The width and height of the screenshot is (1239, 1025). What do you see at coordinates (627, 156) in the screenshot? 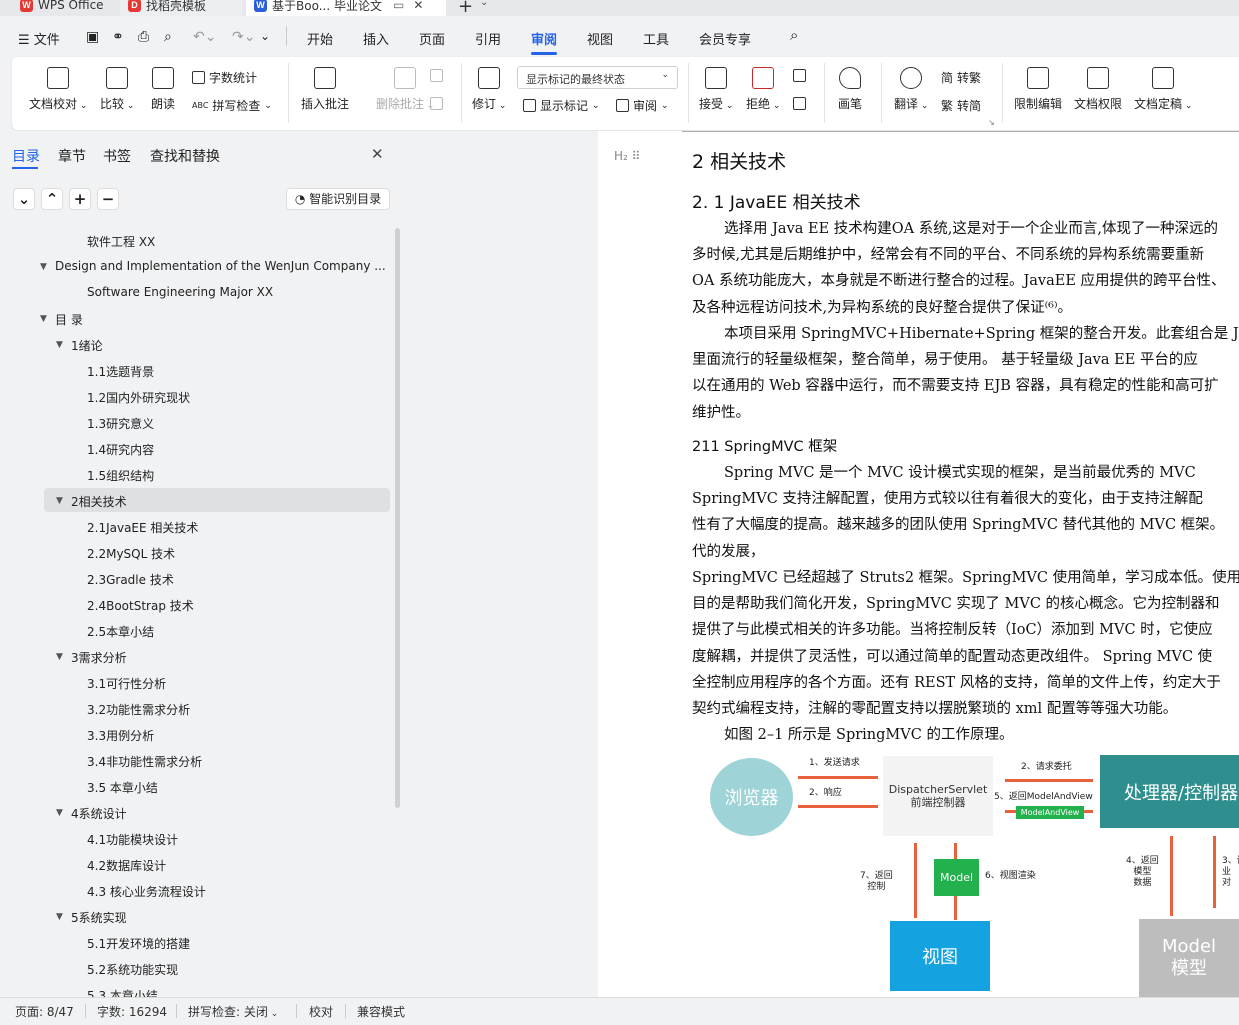
I see `heading-style-marker: H₂ ⠿` at bounding box center [627, 156].